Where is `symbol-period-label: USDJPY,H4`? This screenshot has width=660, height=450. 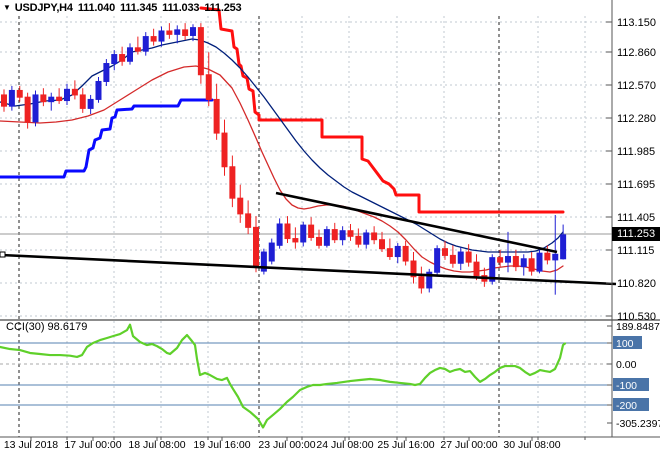 symbol-period-label: USDJPY,H4 is located at coordinates (43, 8).